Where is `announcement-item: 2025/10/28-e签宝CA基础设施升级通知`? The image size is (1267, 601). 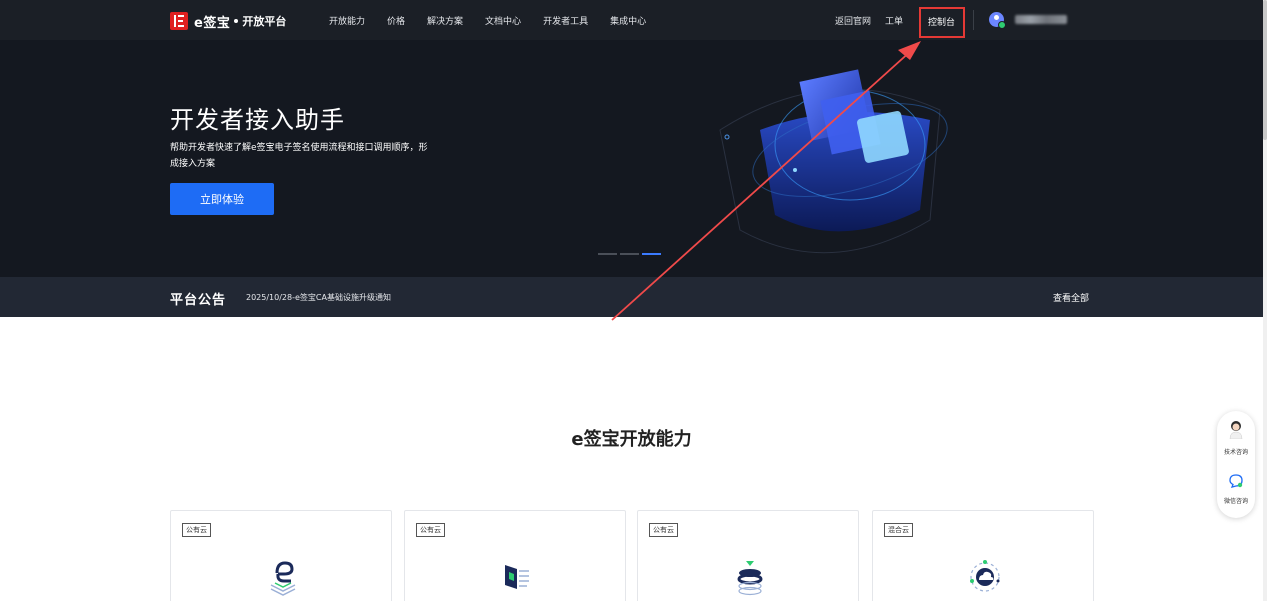
announcement-item: 2025/10/28-e签宝CA基础设施升级通知 is located at coordinates (318, 297).